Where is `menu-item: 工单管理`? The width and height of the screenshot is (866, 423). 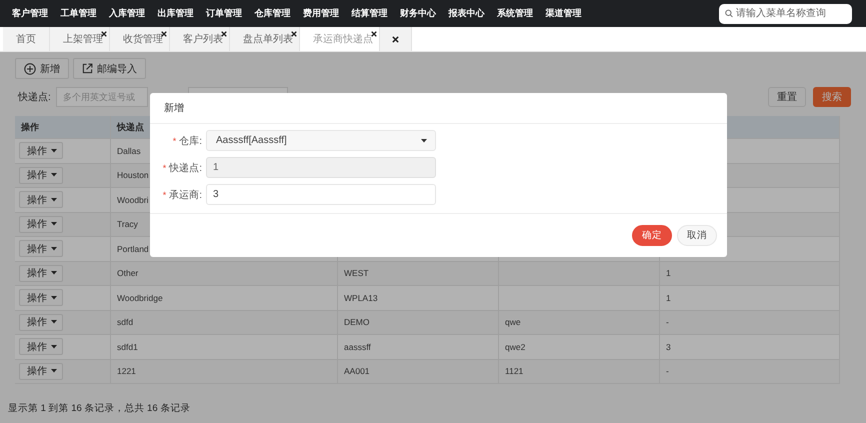 menu-item: 工单管理 is located at coordinates (84, 13).